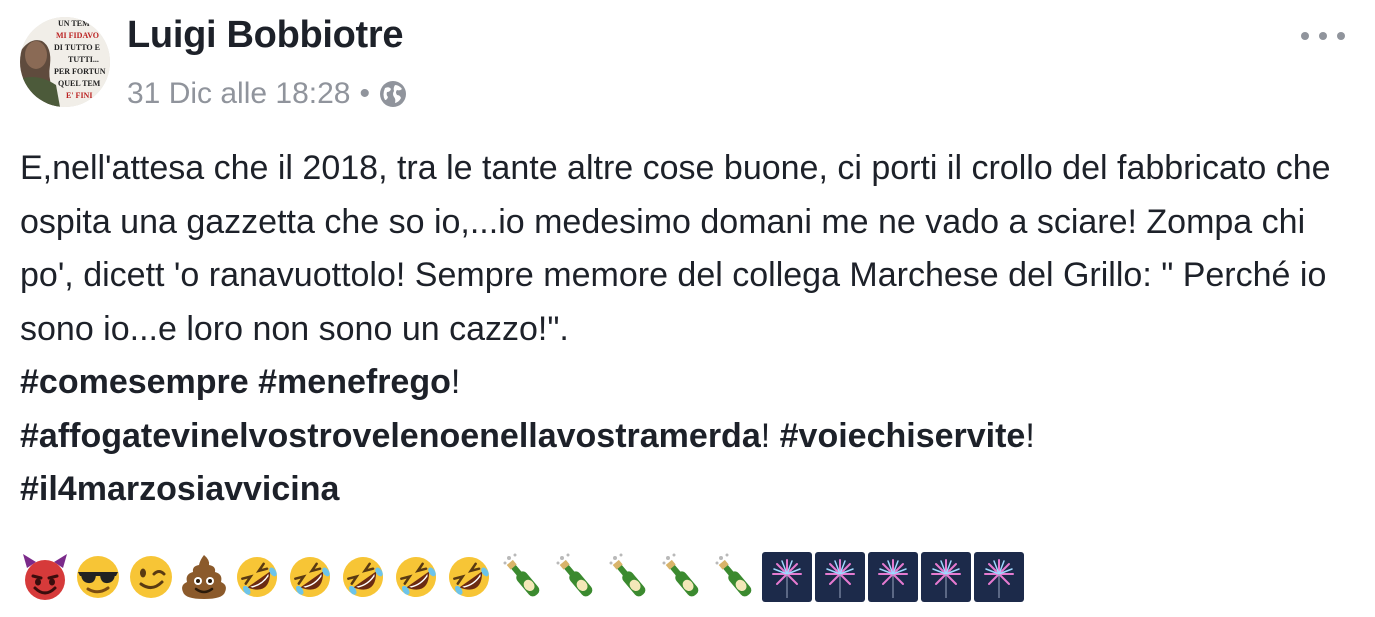 The image size is (1375, 617). I want to click on hashtag-link: #menefrego, so click(354, 382).